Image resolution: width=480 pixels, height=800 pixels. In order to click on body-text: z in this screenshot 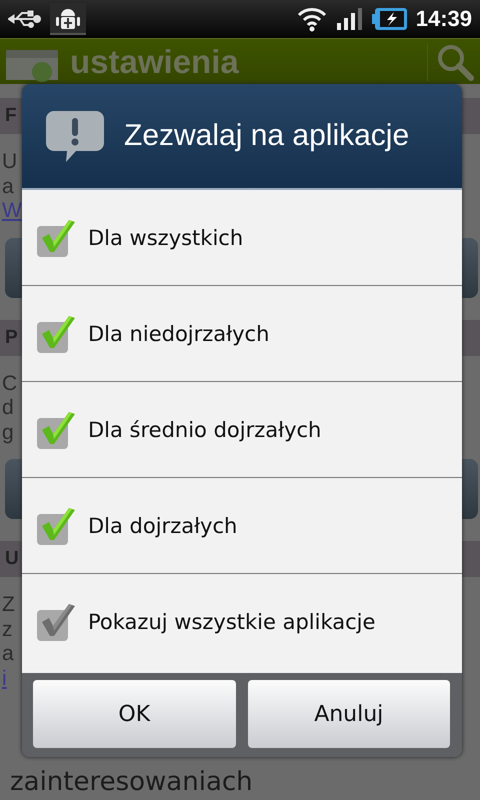, I will do `click(6, 630)`.